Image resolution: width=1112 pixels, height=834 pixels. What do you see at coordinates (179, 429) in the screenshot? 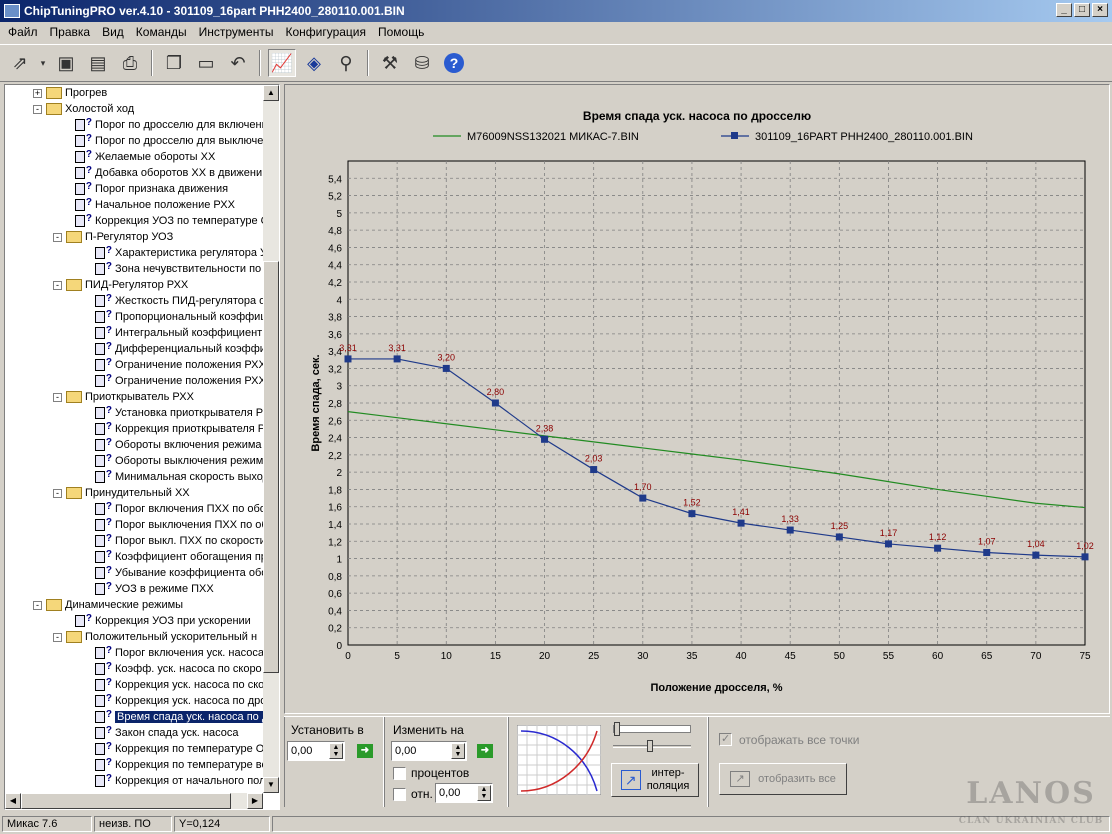
I see `tree-item: Коррекция приоткрывателя Р` at bounding box center [179, 429].